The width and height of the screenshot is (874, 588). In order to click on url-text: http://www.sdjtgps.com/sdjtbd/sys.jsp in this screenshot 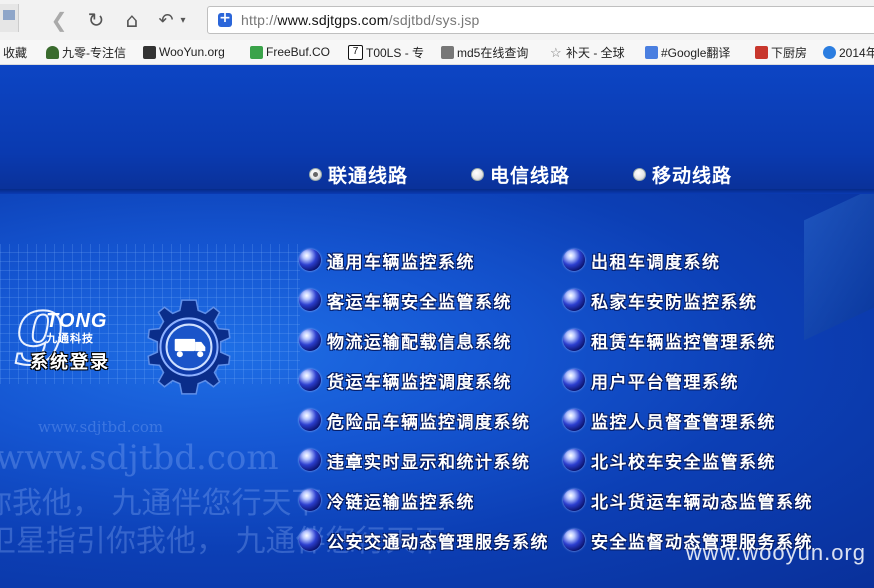, I will do `click(360, 20)`.